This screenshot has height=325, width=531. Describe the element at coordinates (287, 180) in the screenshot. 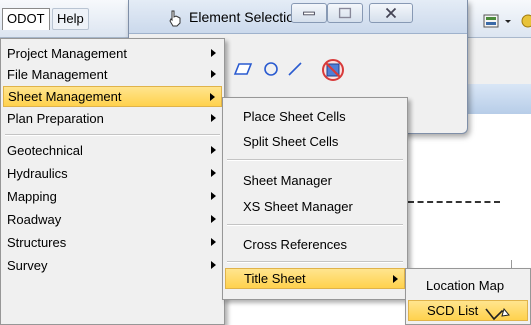

I see `menu-item-label: Sheet Manager` at that location.